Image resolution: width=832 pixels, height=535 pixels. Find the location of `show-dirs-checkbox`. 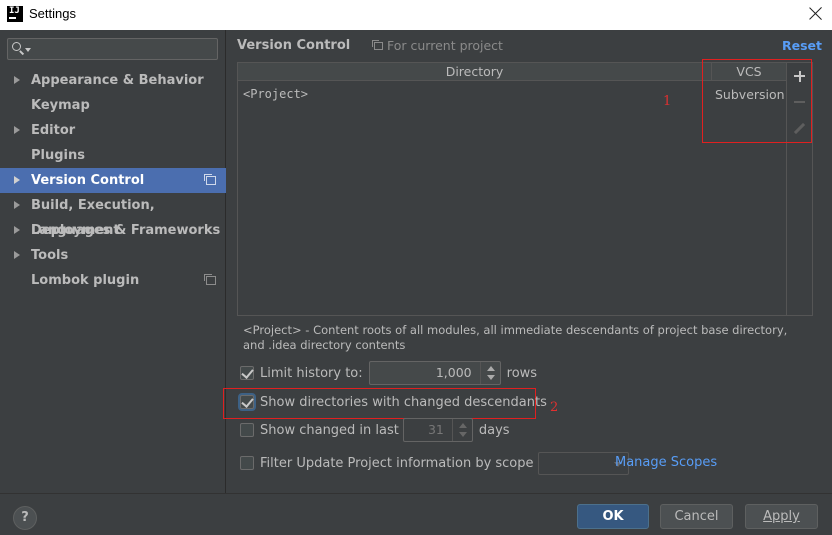

show-dirs-checkbox is located at coordinates (247, 402).